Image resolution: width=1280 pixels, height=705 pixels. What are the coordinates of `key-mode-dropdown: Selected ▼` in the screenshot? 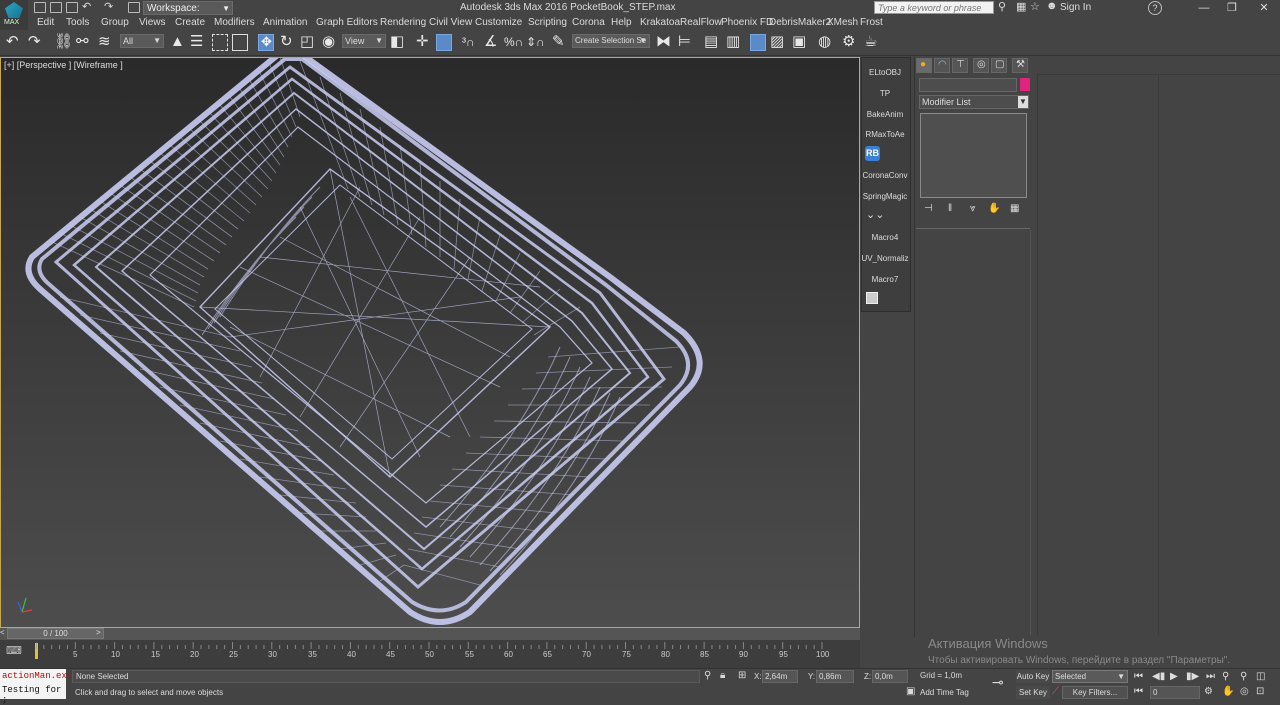 It's located at (1090, 676).